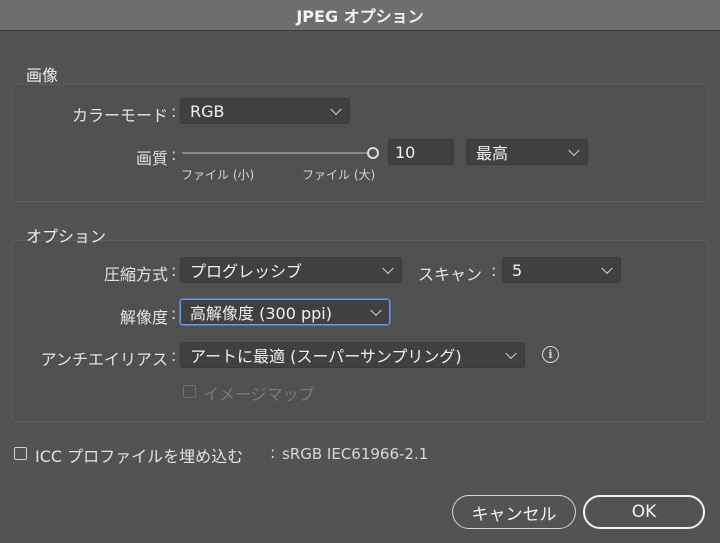 This screenshot has width=720, height=543. Describe the element at coordinates (265, 111) in the screenshot. I see `color-mode-select: RGB` at that location.